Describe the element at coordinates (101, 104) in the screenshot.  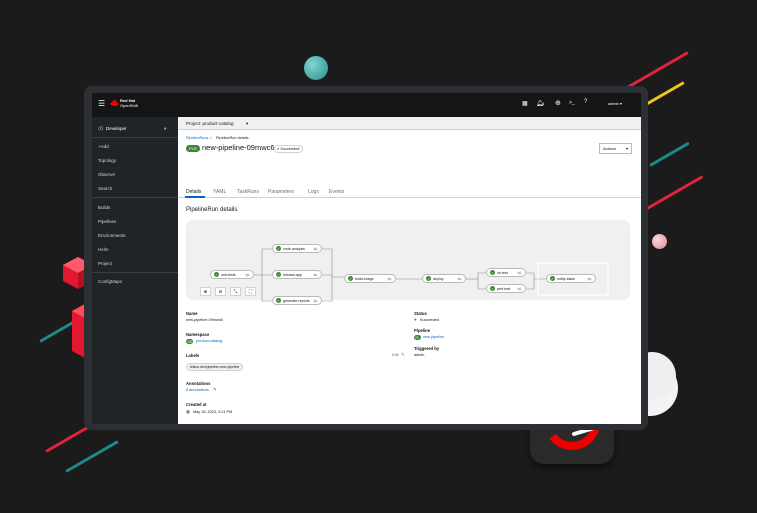
I see `hamburger-menu-icon: ☰` at that location.